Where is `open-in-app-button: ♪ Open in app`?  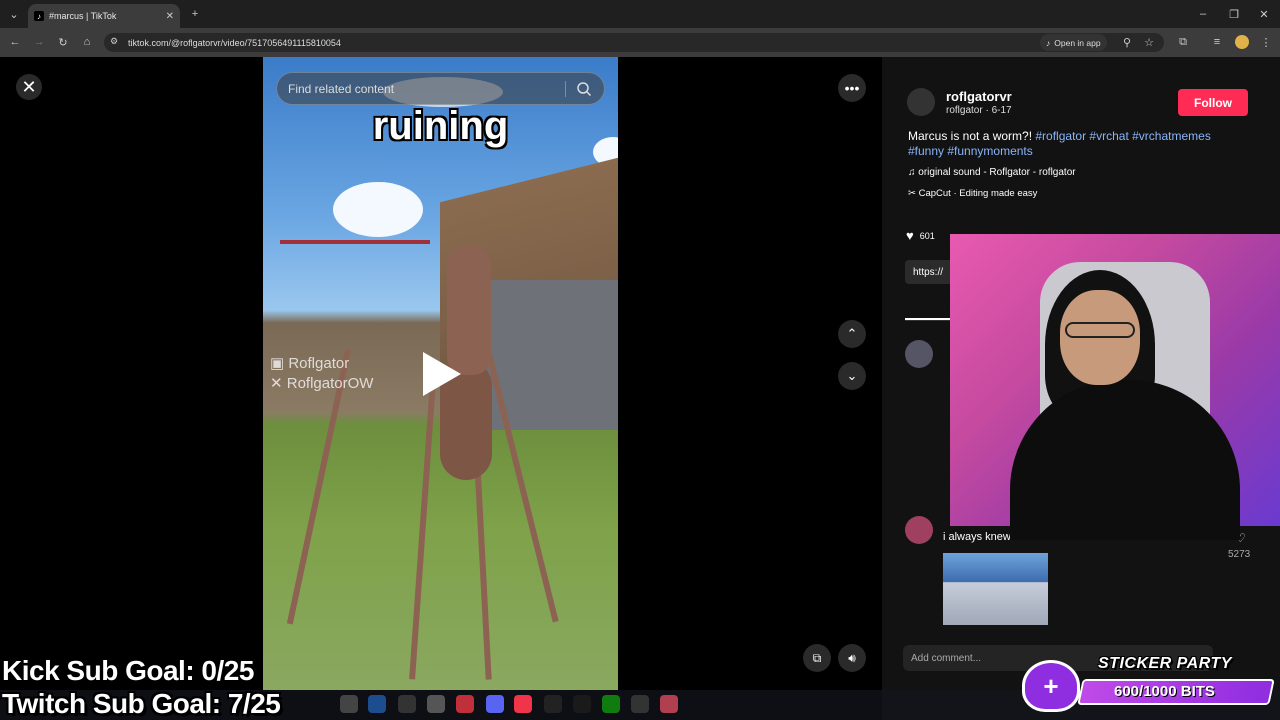 open-in-app-button: ♪ Open in app is located at coordinates (1073, 42).